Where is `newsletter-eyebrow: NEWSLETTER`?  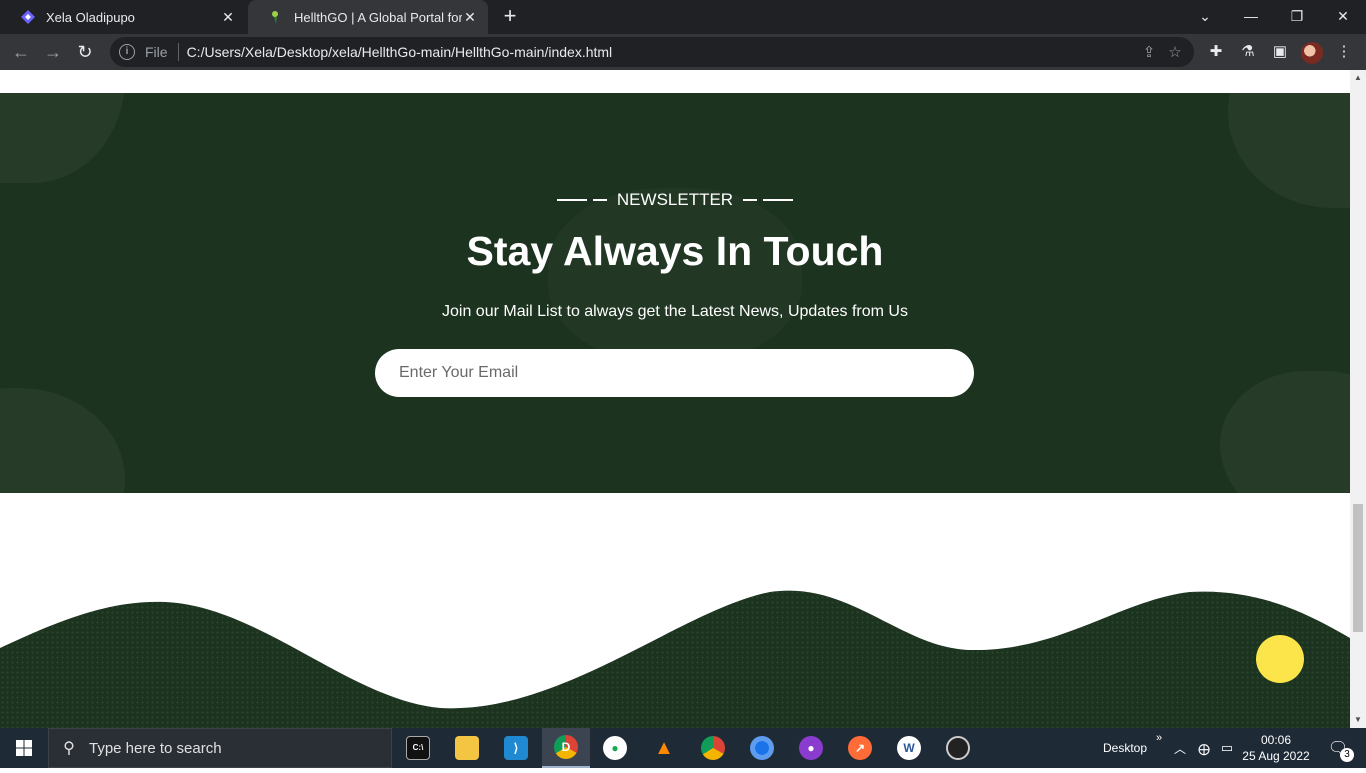
newsletter-eyebrow: NEWSLETTER is located at coordinates (675, 200).